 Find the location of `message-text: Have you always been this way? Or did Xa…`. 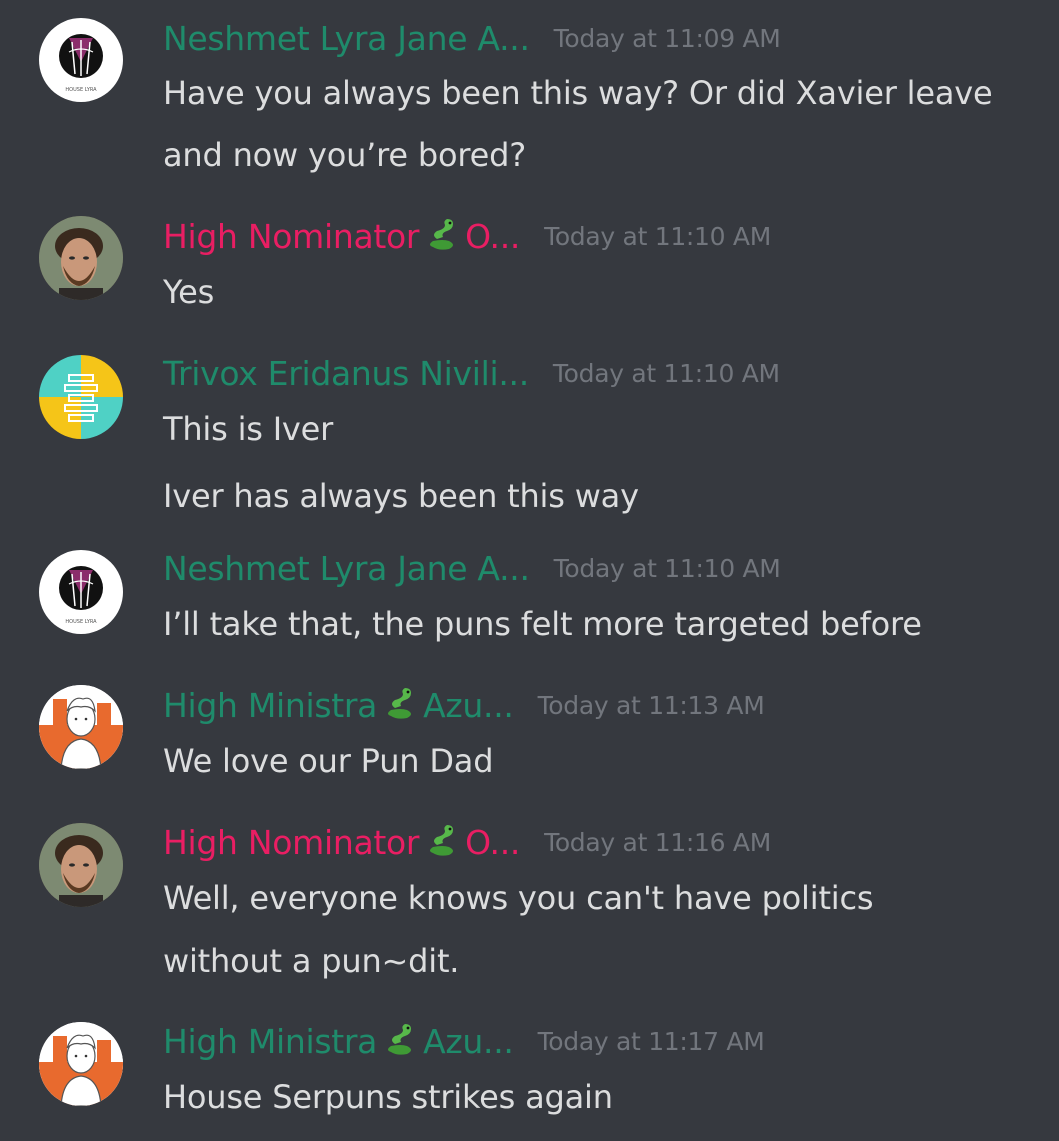

message-text: Have you always been this way? Or did Xa… is located at coordinates (578, 93).